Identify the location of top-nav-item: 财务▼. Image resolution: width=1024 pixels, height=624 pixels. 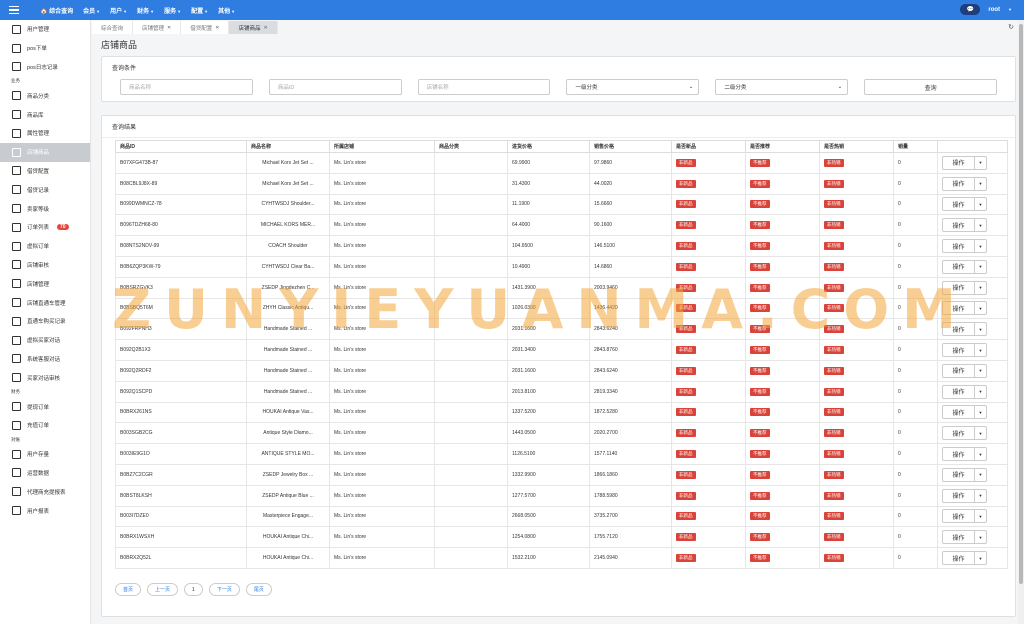
(145, 10).